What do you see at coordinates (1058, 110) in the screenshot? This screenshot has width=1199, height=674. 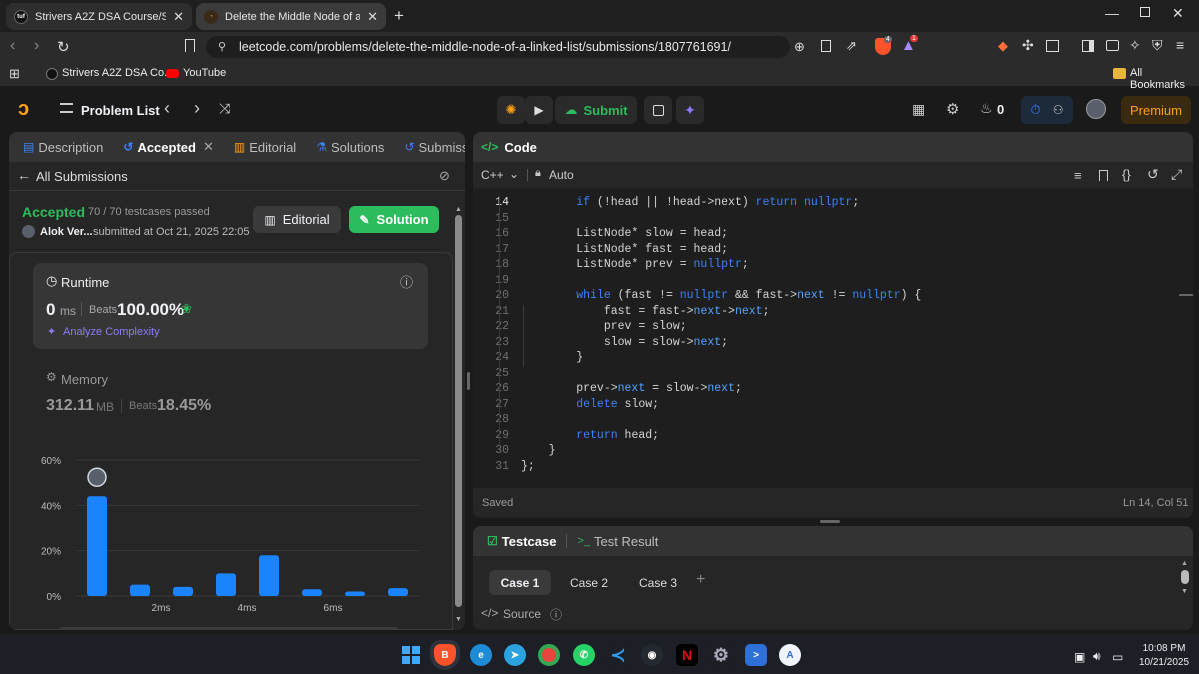 I see `add-friend-icon: ⚇` at bounding box center [1058, 110].